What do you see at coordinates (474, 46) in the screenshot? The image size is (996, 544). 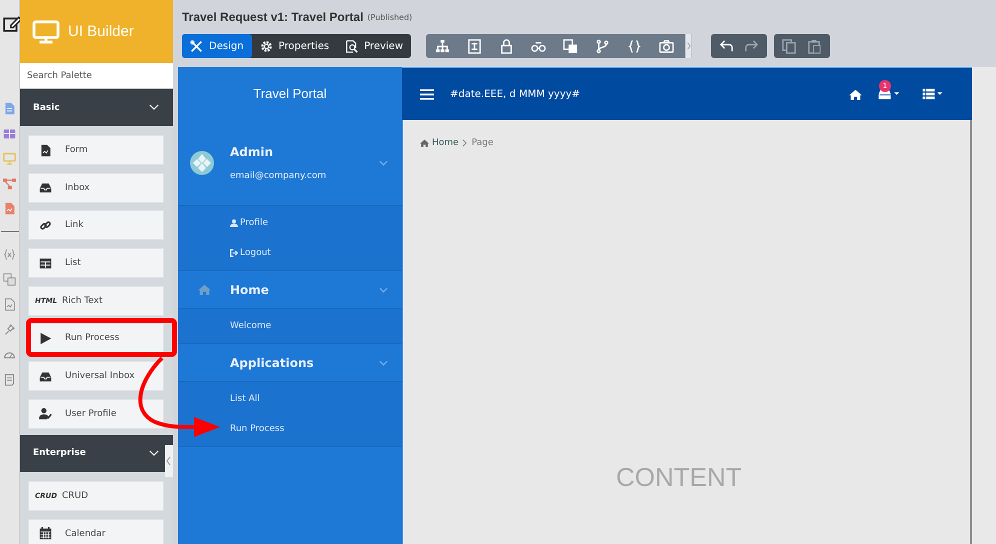 I see `align-icon` at bounding box center [474, 46].